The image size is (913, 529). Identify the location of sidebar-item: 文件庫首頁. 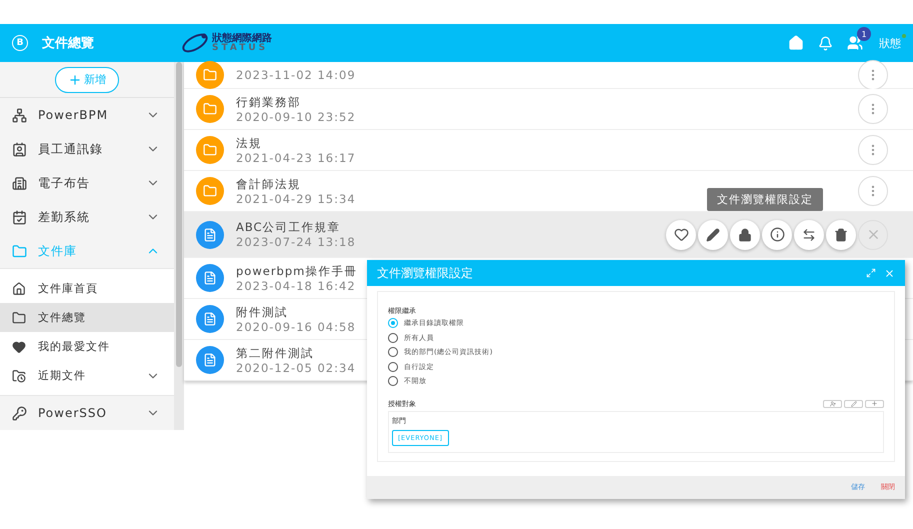
(87, 289).